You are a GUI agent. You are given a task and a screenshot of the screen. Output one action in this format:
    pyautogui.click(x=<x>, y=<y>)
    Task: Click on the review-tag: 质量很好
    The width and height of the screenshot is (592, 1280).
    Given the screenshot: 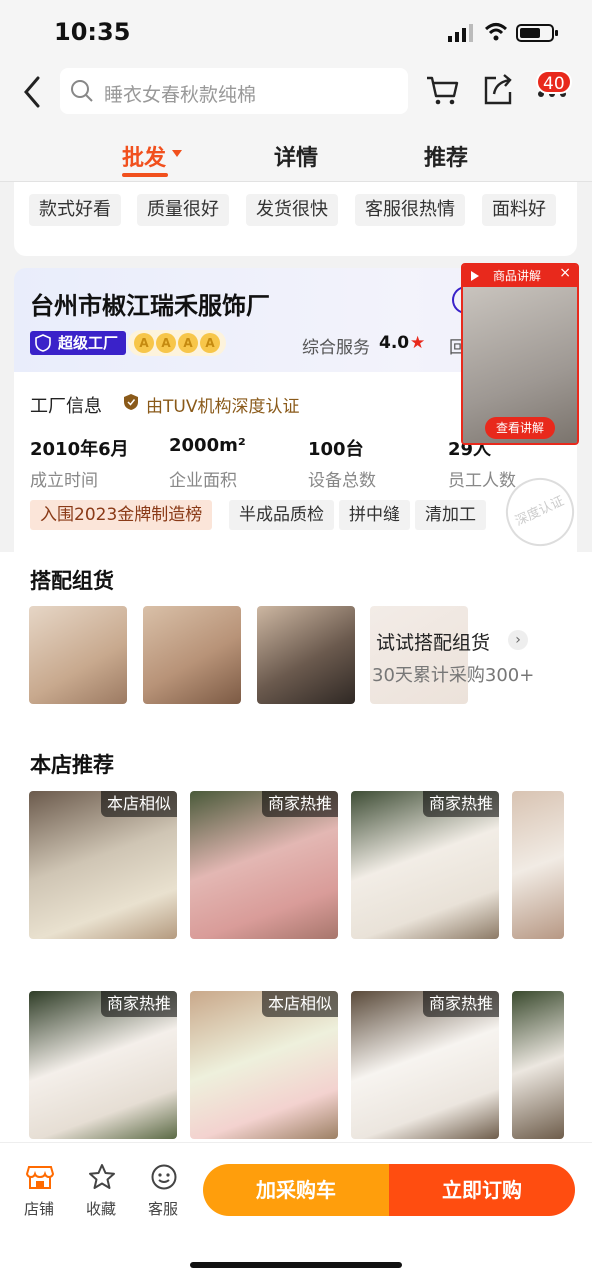 What is the action you would take?
    pyautogui.click(x=183, y=210)
    